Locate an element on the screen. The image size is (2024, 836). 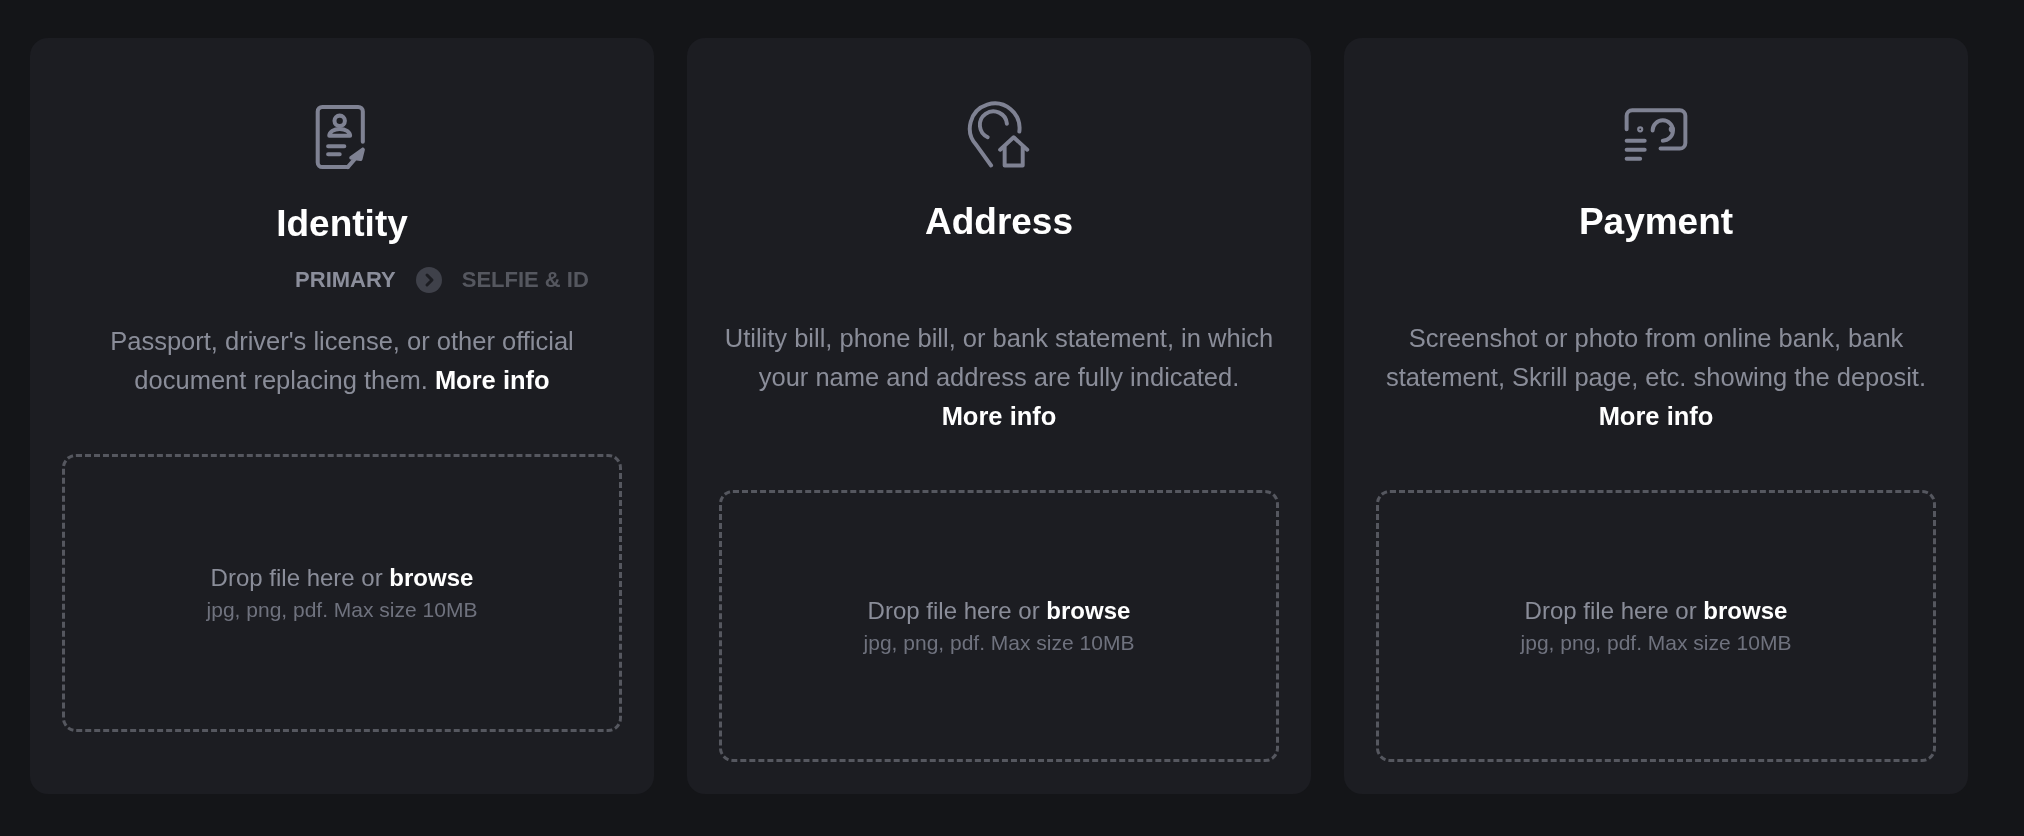
card-description: Passport, driver's license, or other official document replacing them. More info is located at coordinates (342, 361).